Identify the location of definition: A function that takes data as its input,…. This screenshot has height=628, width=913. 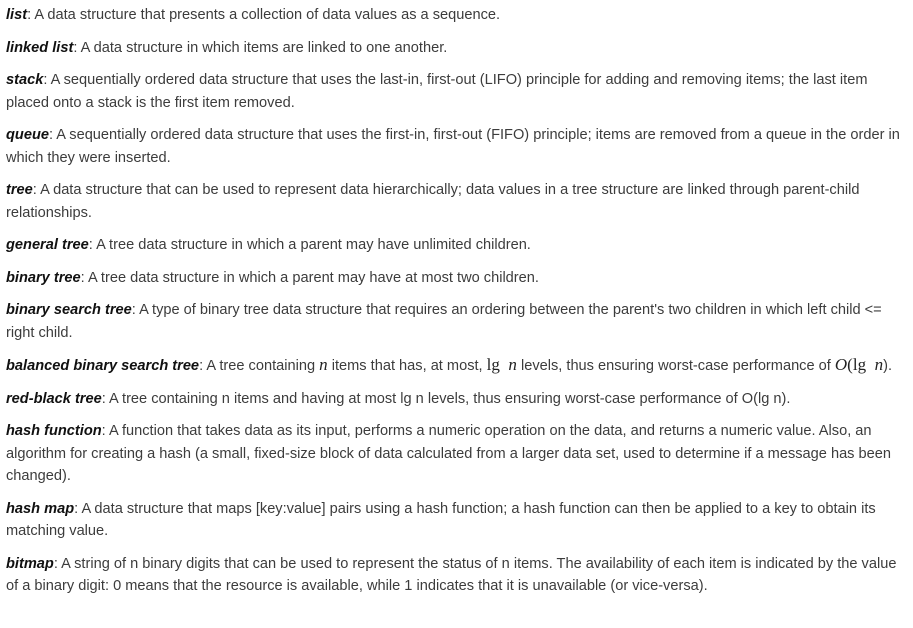
(449, 453).